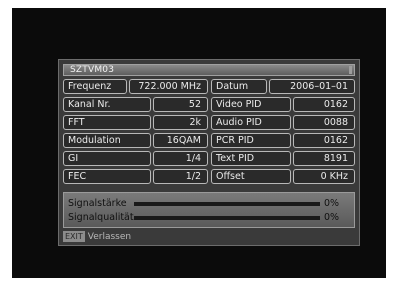 The height and width of the screenshot is (284, 398). I want to click on signal-strength-value: 0%, so click(332, 203).